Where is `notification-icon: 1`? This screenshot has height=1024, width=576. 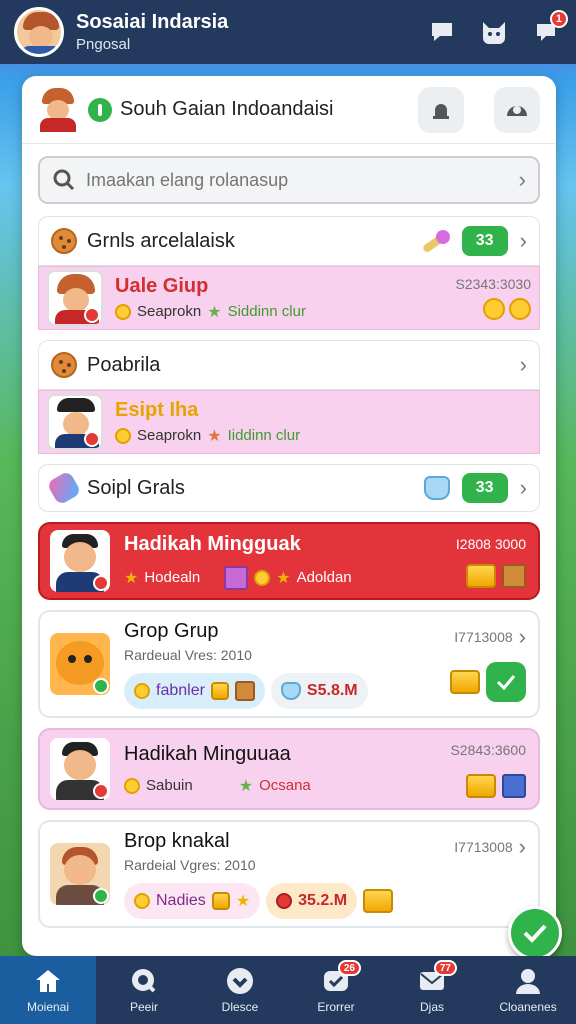 notification-icon: 1 is located at coordinates (549, 29).